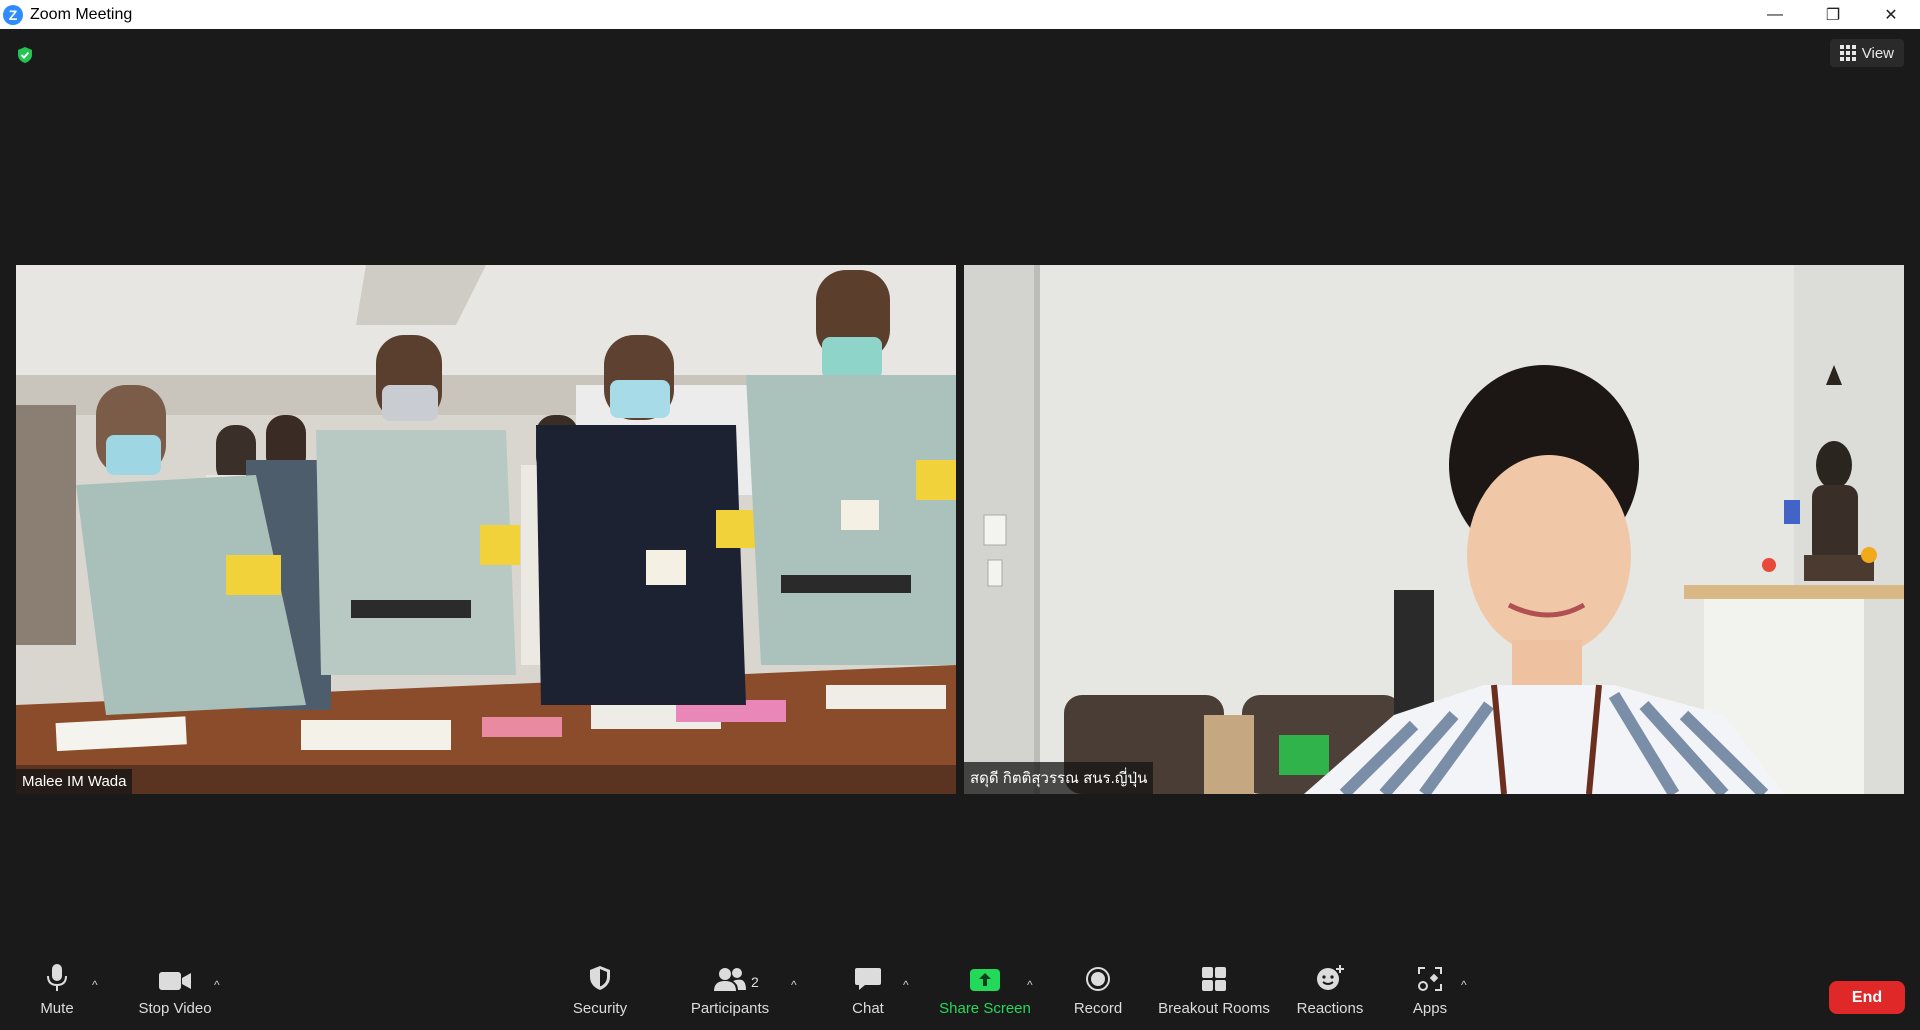 This screenshot has height=1030, width=1920. Describe the element at coordinates (1775, 14) in the screenshot. I see `minimize-button: —` at that location.